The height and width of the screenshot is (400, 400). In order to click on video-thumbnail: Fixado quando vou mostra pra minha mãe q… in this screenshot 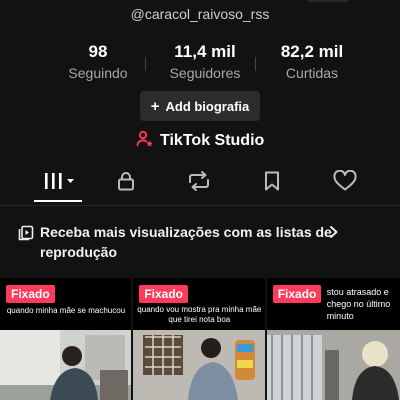, I will do `click(199, 339)`.